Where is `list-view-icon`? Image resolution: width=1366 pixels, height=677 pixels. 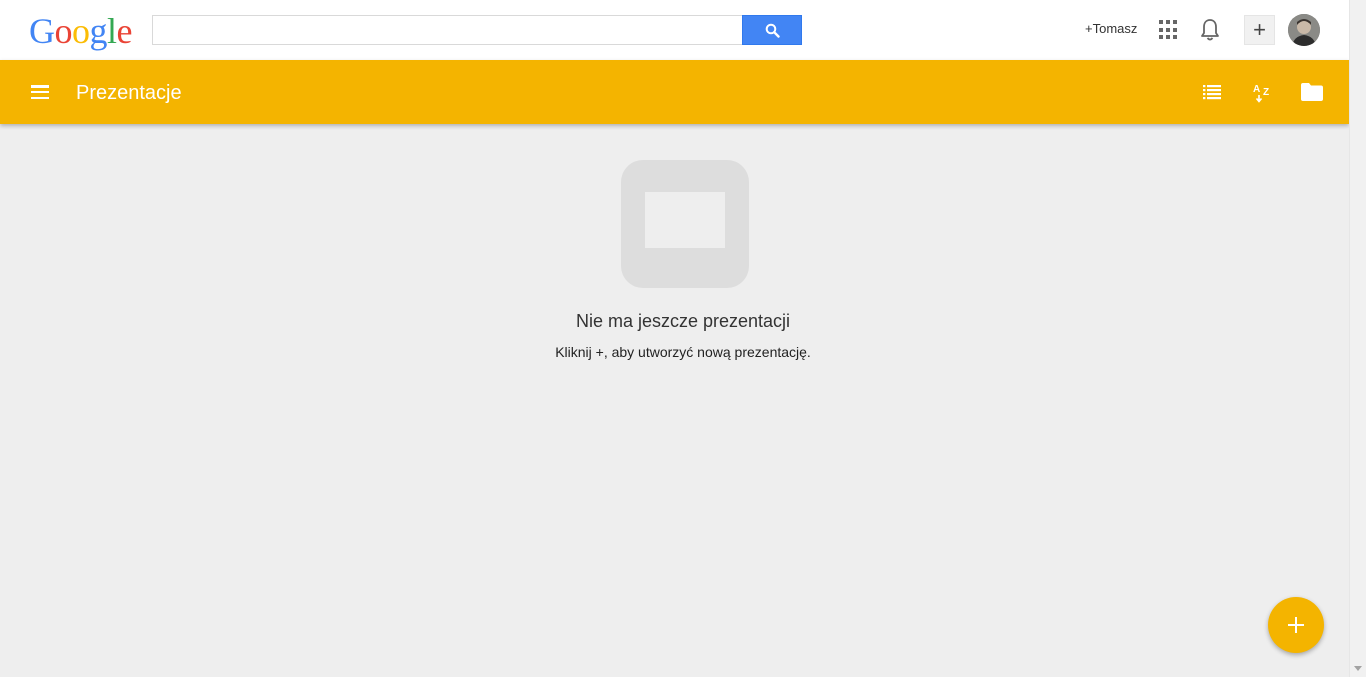 list-view-icon is located at coordinates (1212, 92).